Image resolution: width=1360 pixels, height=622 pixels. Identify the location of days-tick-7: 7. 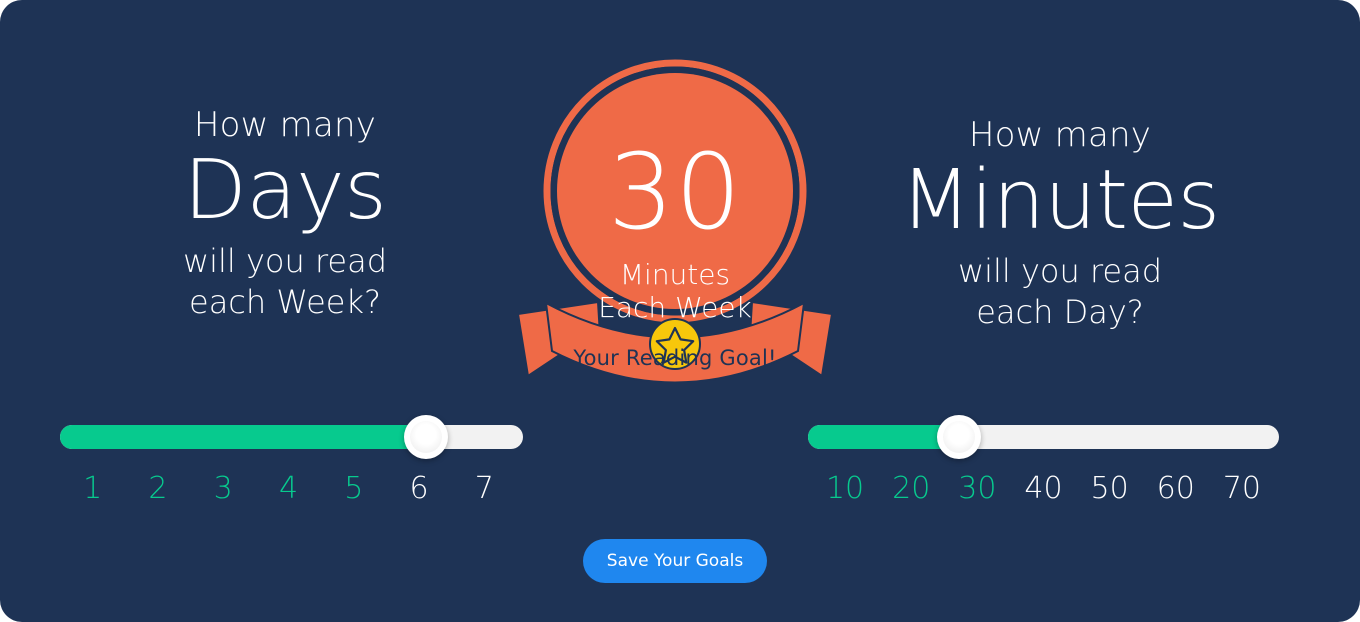
(484, 488).